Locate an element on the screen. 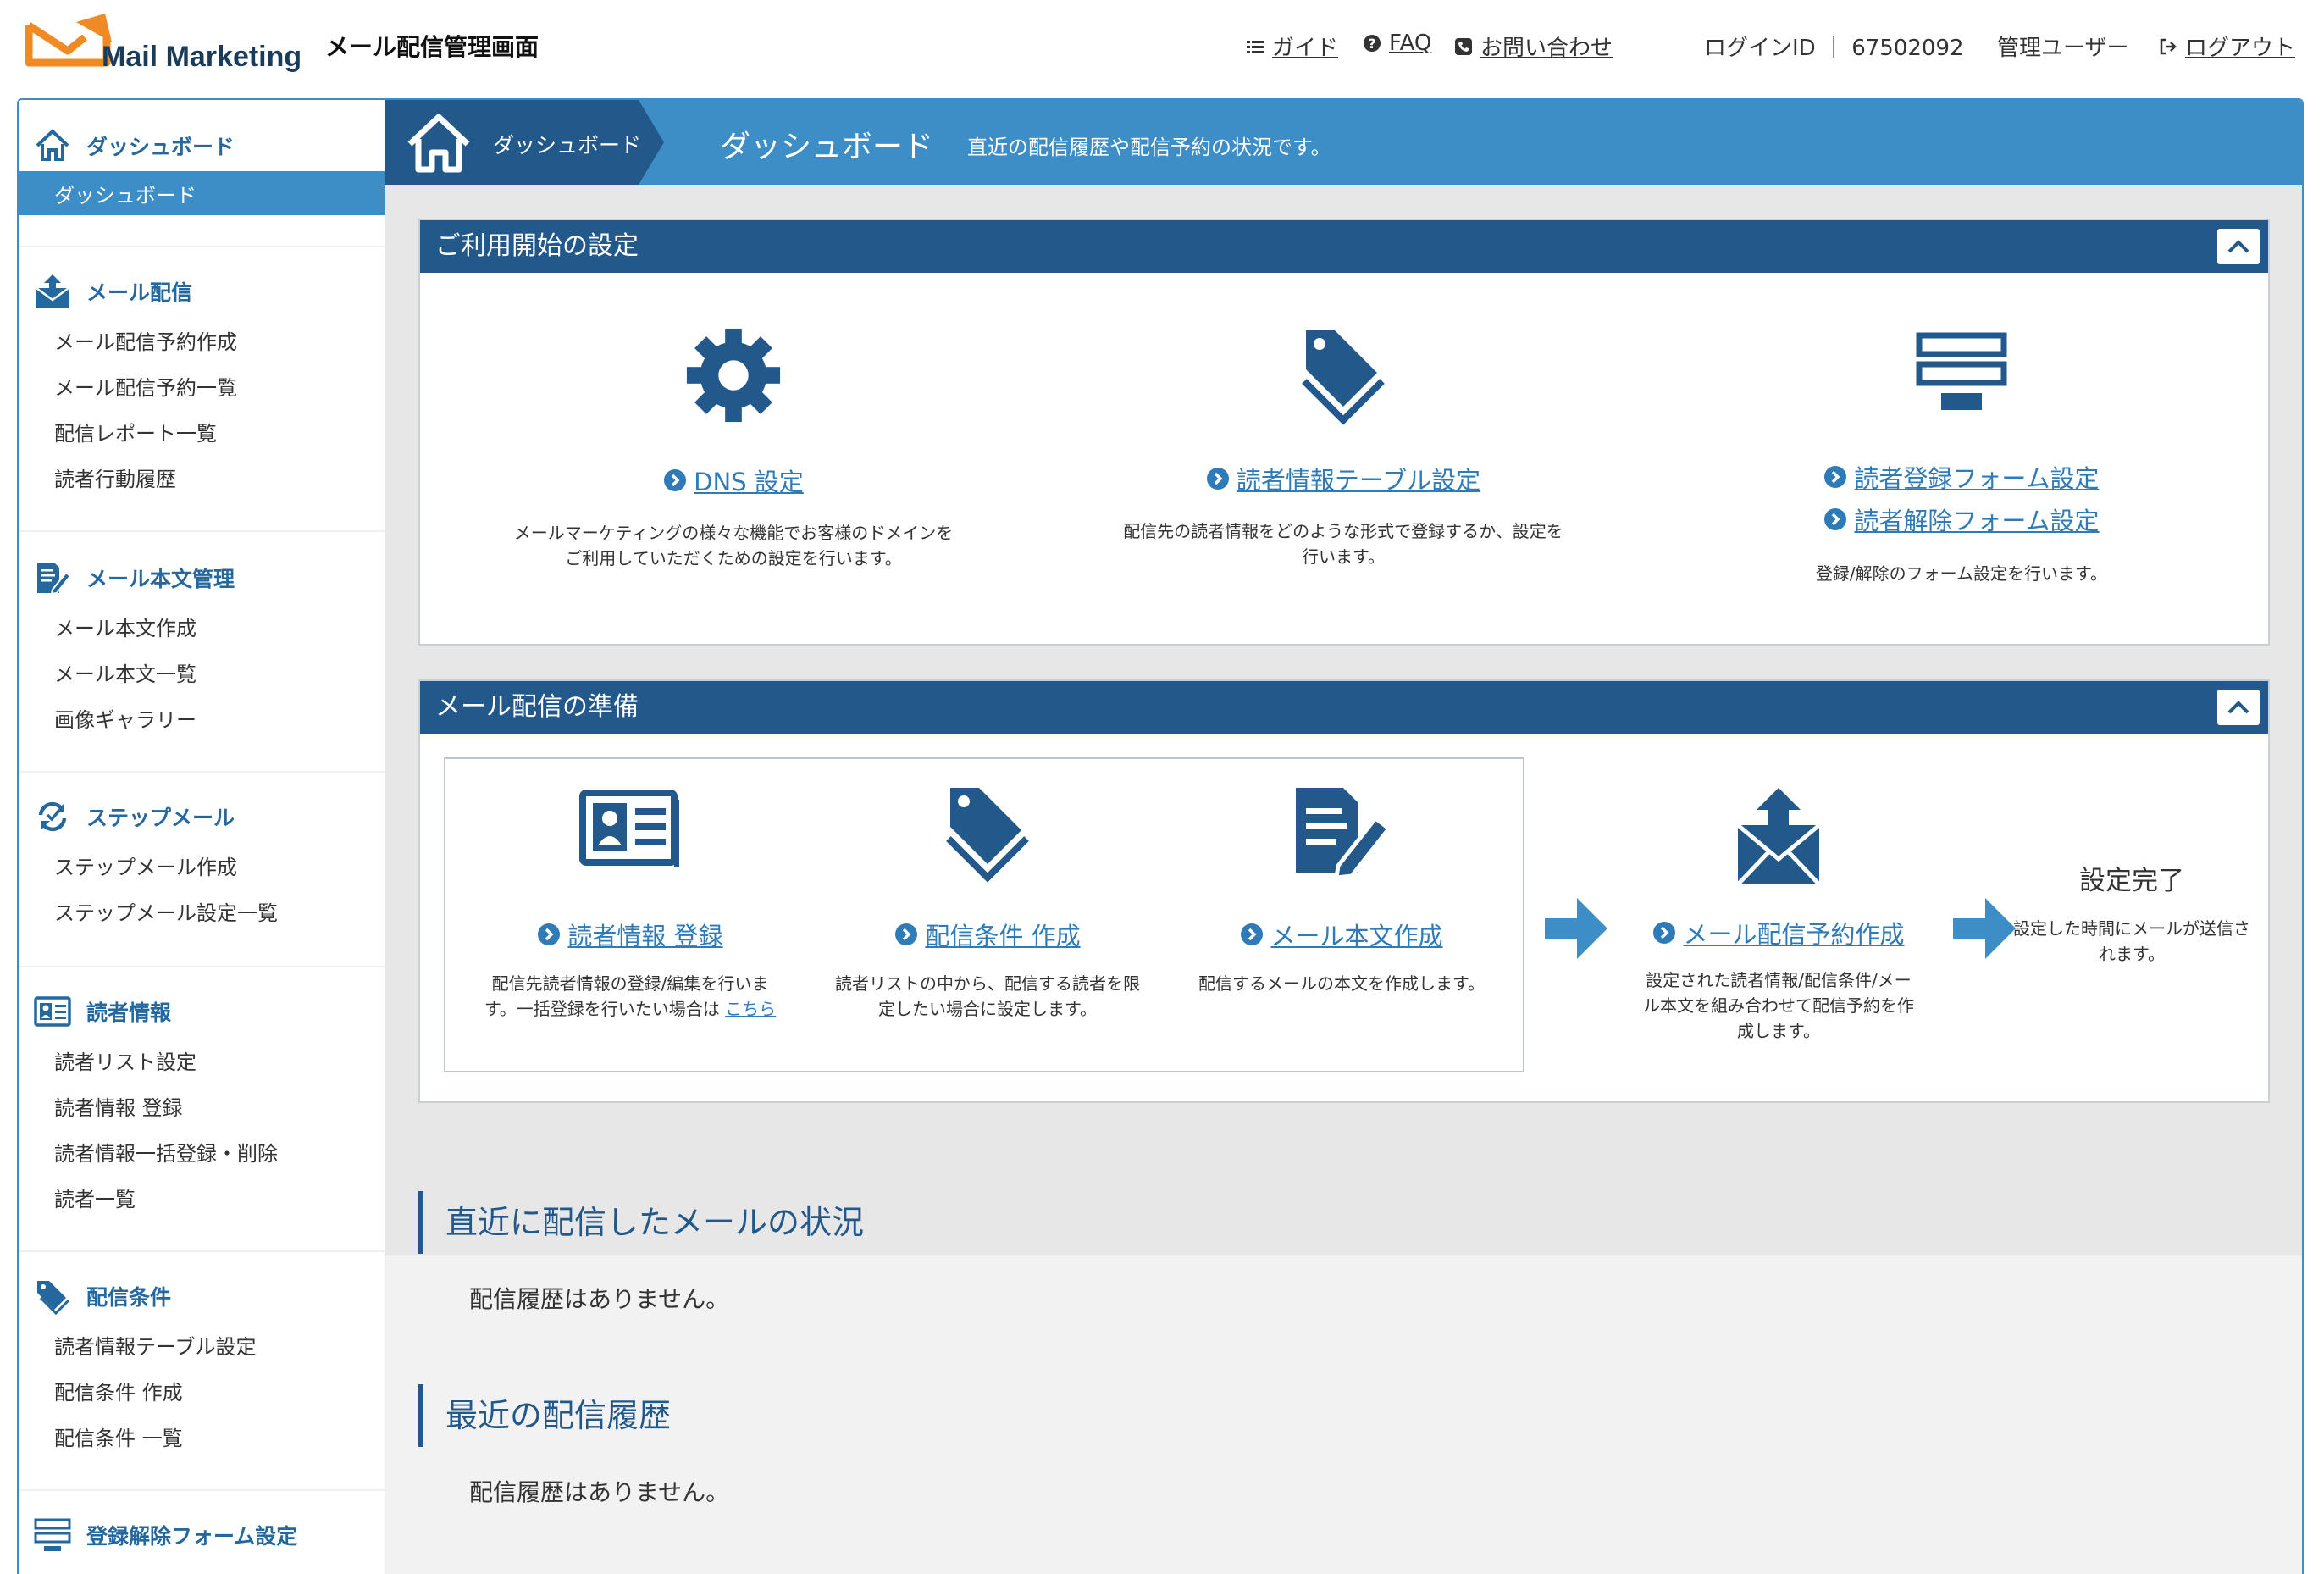  logout-label: ログアウト is located at coordinates (2240, 46).